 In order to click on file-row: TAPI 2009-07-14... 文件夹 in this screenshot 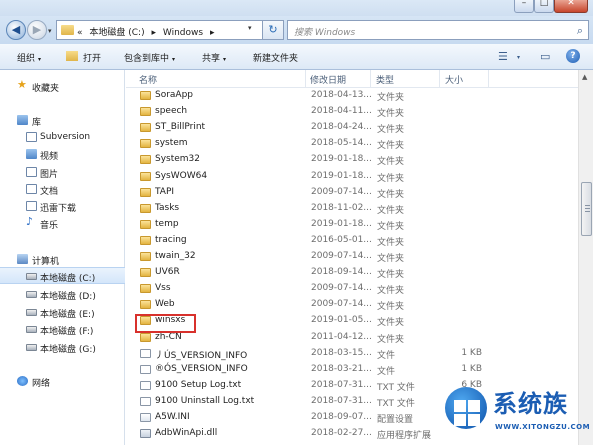, I will do `click(352, 193)`.